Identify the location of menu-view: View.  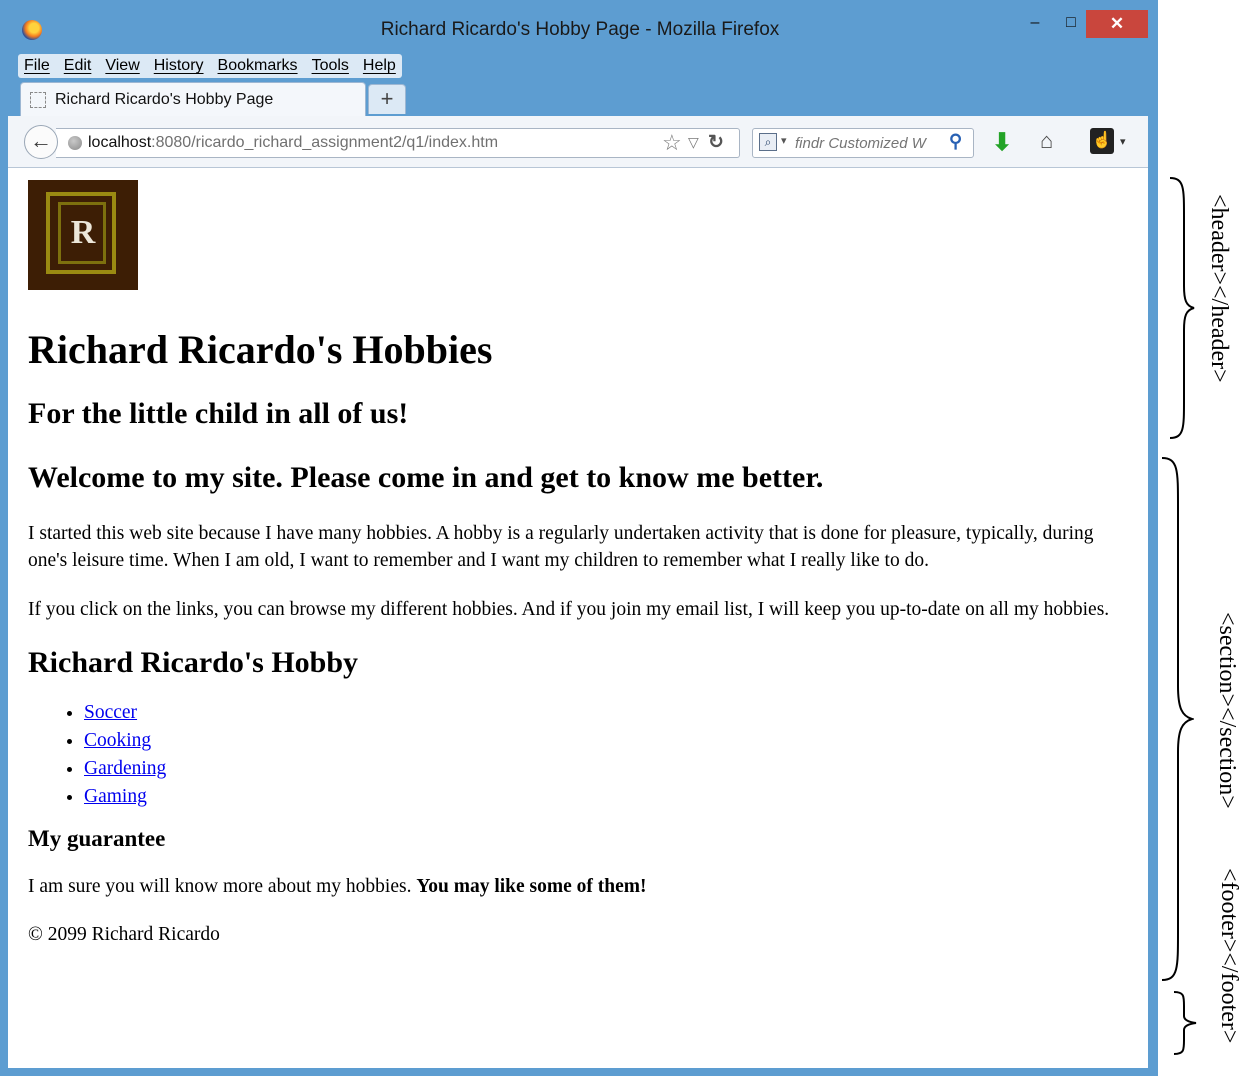
(122, 66).